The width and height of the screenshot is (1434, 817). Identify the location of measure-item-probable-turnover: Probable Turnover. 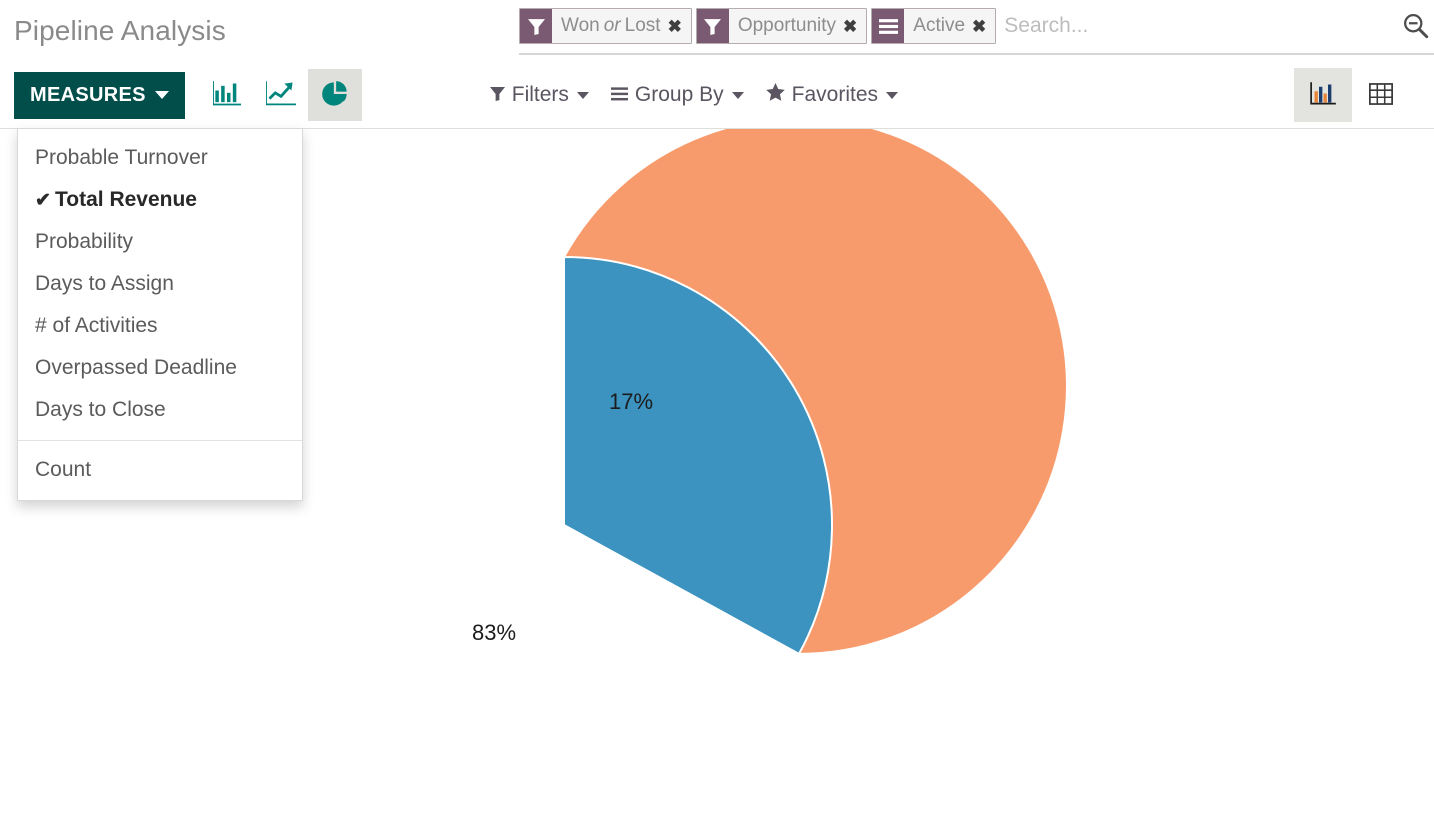
(160, 158).